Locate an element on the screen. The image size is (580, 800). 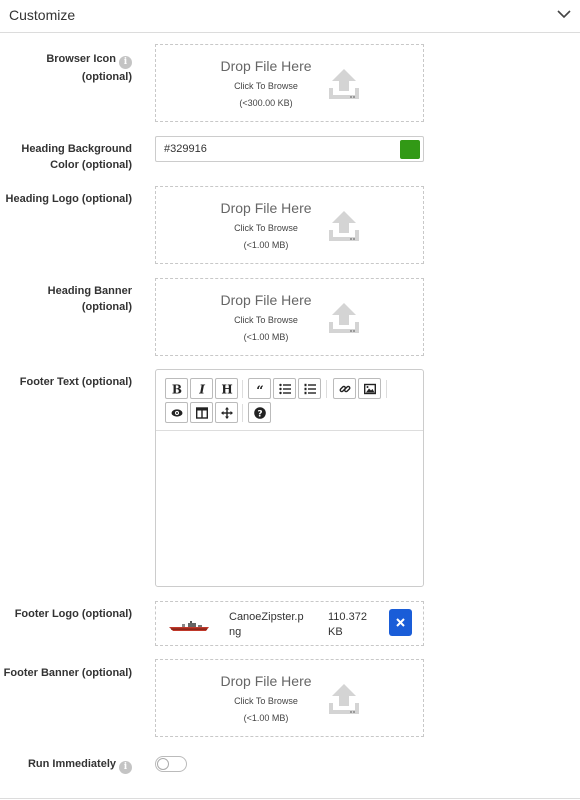
heading-icon: H is located at coordinates (226, 388).